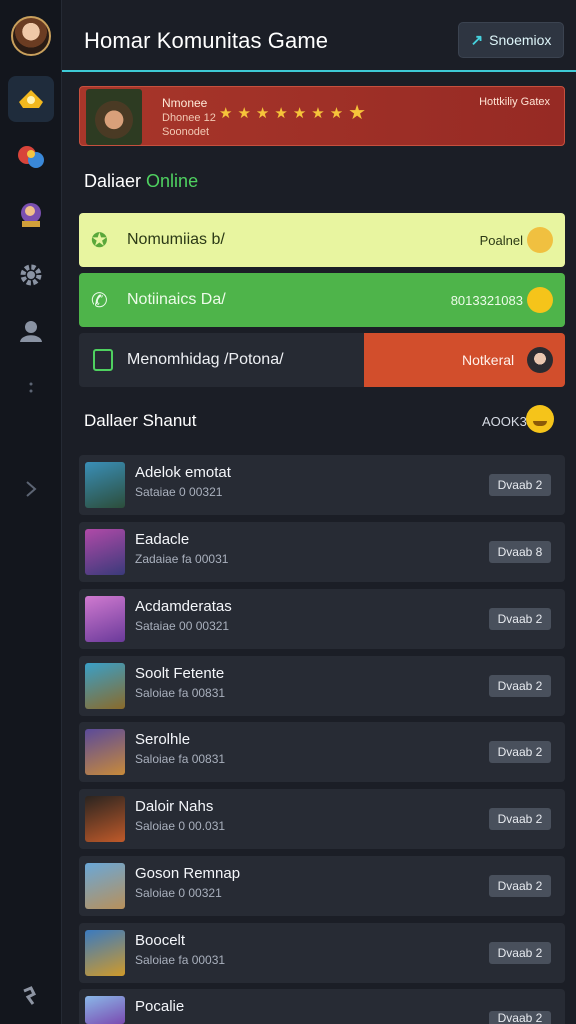 This screenshot has height=1024, width=576. What do you see at coordinates (540, 300) in the screenshot?
I see `emoji-icon` at bounding box center [540, 300].